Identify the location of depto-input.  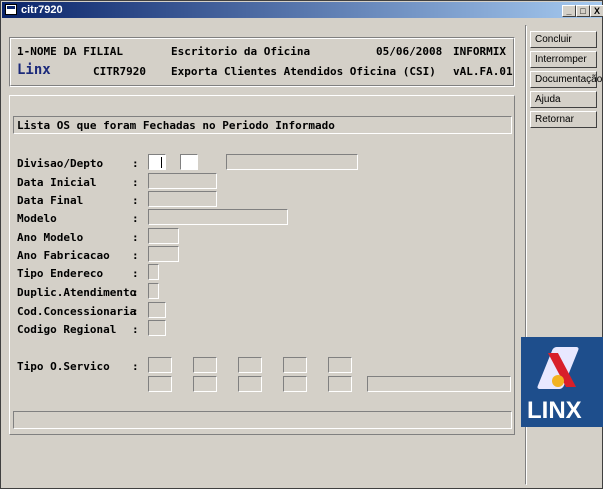
(189, 162).